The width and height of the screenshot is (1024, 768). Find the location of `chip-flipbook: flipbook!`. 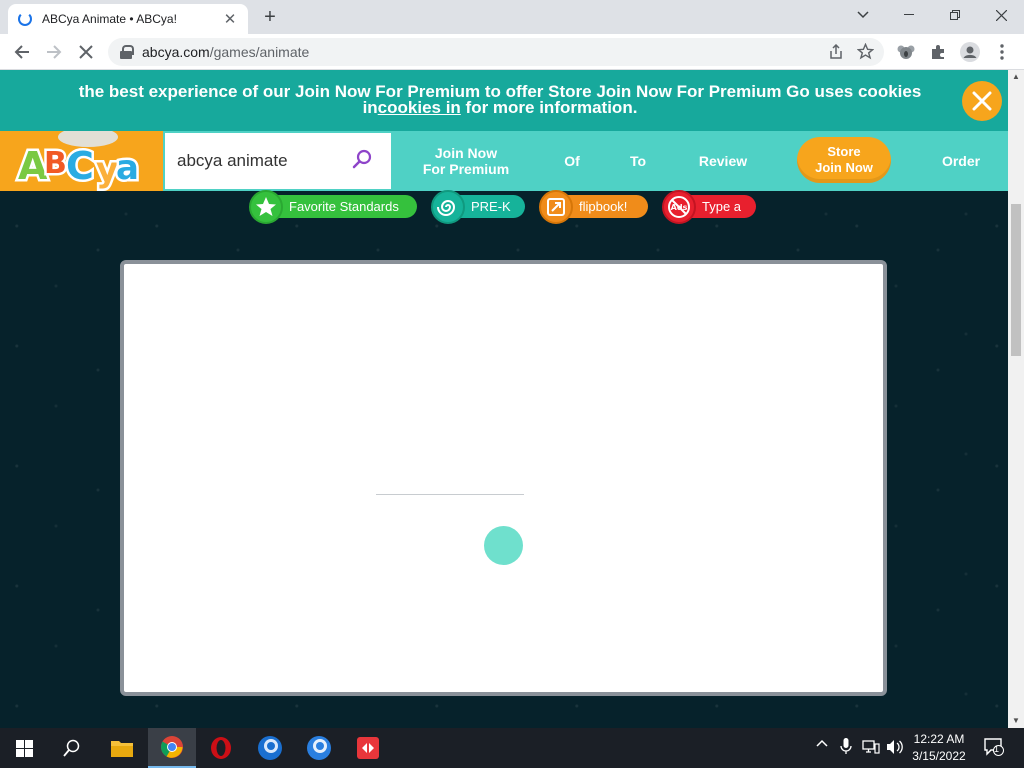

chip-flipbook: flipbook! is located at coordinates (593, 206).